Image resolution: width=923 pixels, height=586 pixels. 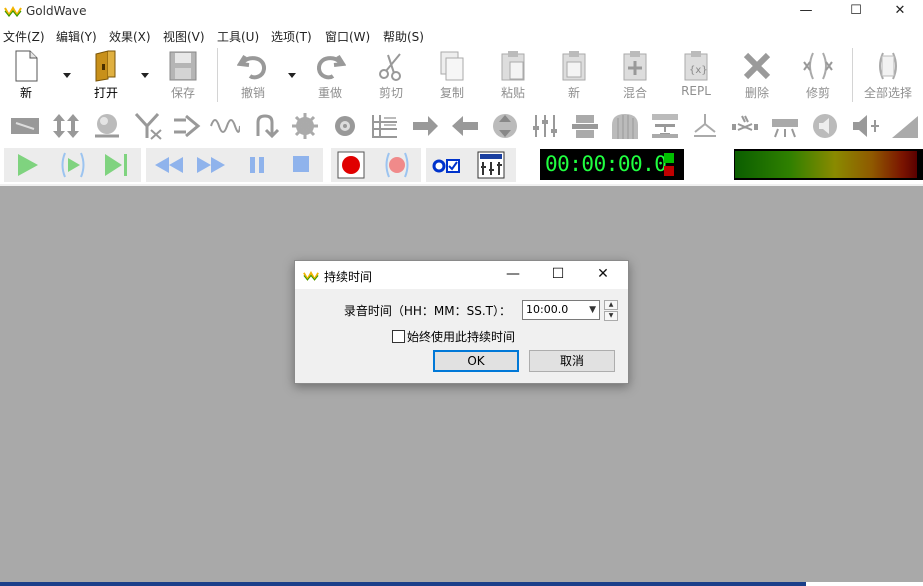 I want to click on volume-icon, so click(x=825, y=126).